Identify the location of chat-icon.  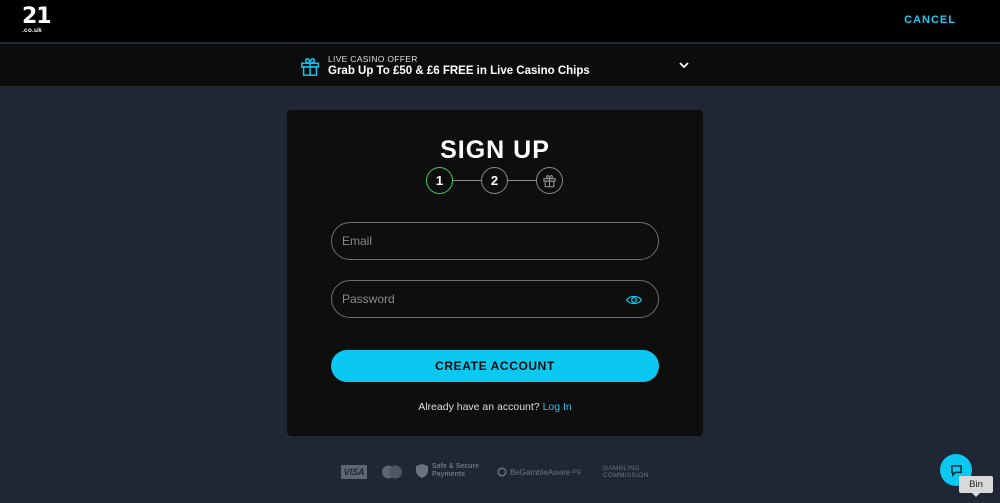
(956, 470).